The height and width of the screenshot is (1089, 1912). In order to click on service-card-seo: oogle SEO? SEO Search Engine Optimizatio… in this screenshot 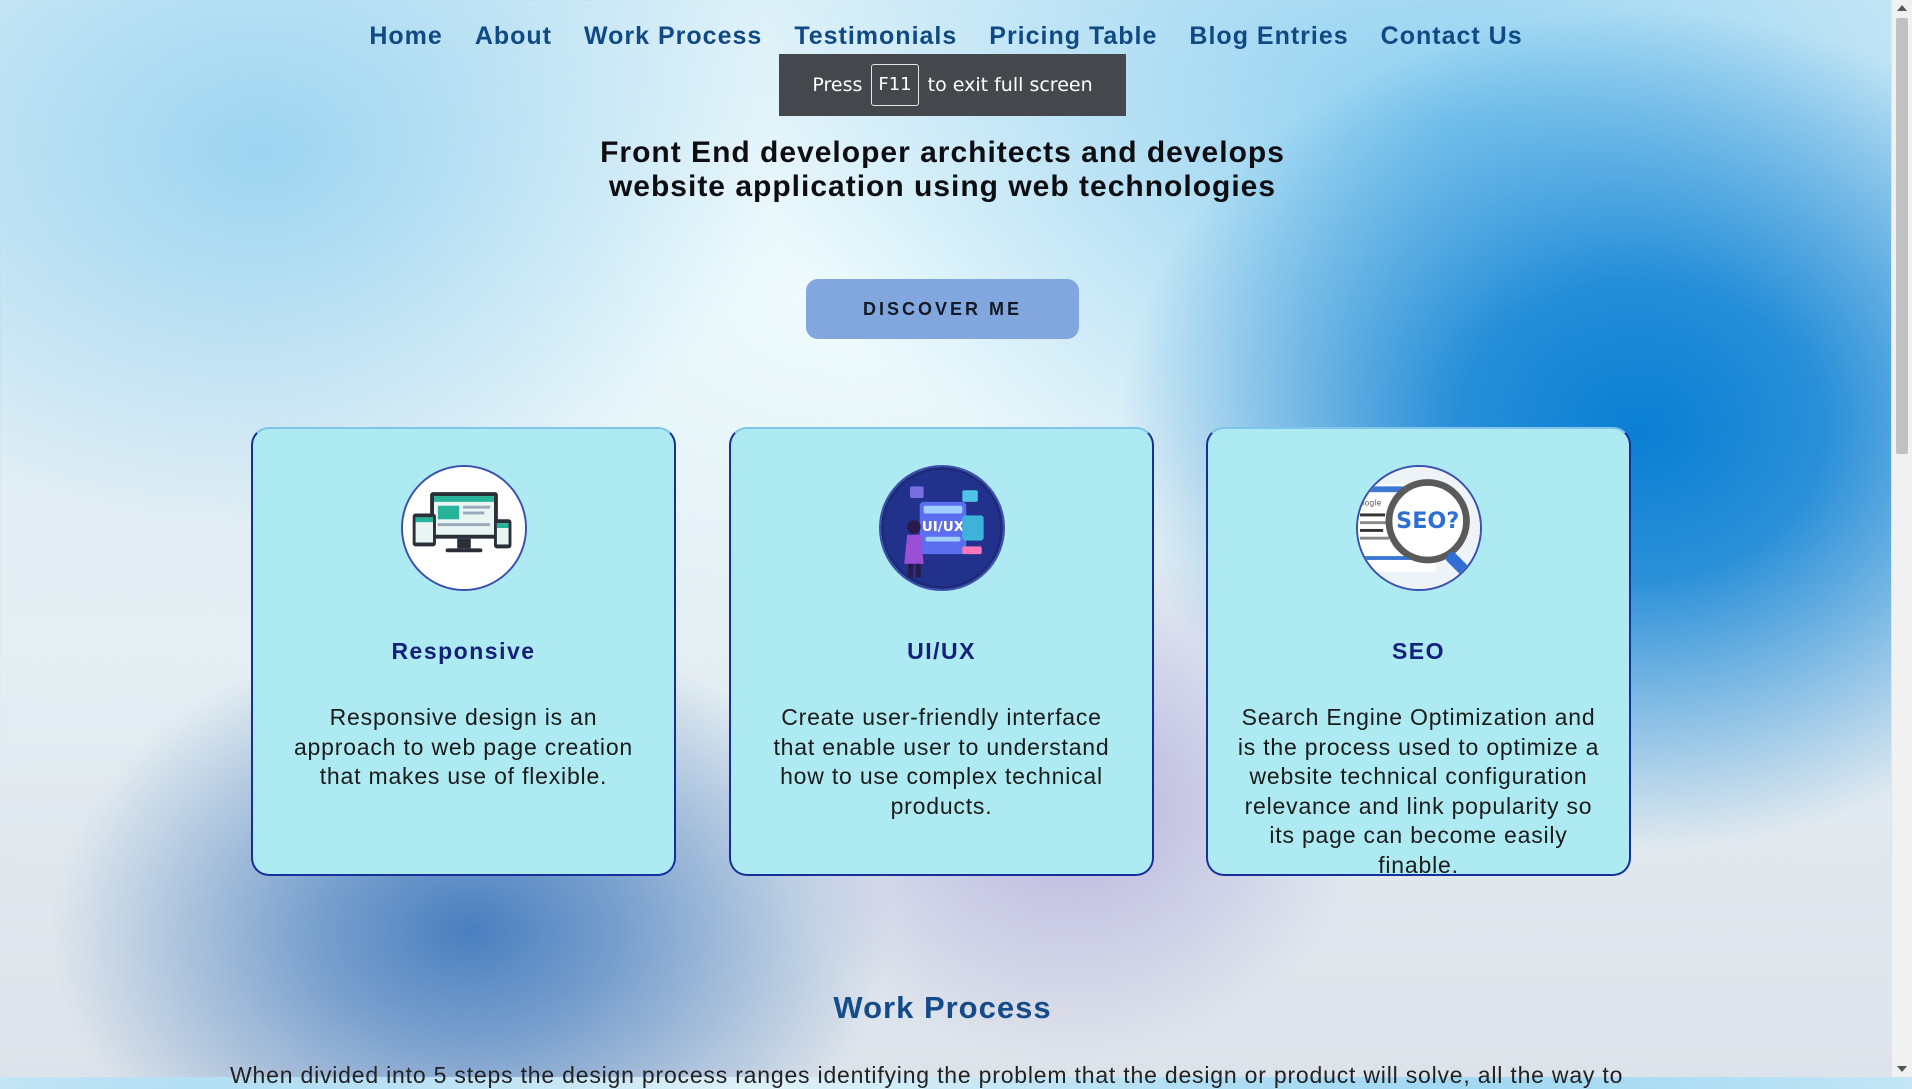, I will do `click(1418, 651)`.